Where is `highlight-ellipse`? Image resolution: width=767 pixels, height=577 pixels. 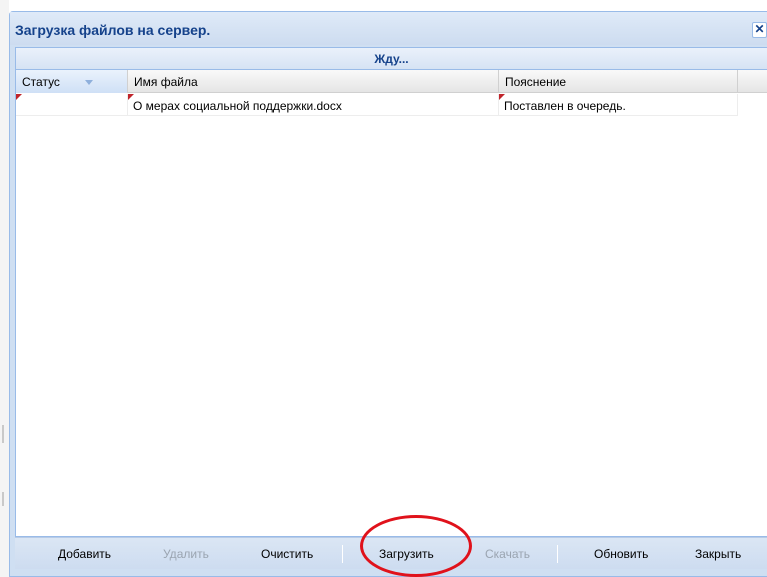 highlight-ellipse is located at coordinates (416, 546).